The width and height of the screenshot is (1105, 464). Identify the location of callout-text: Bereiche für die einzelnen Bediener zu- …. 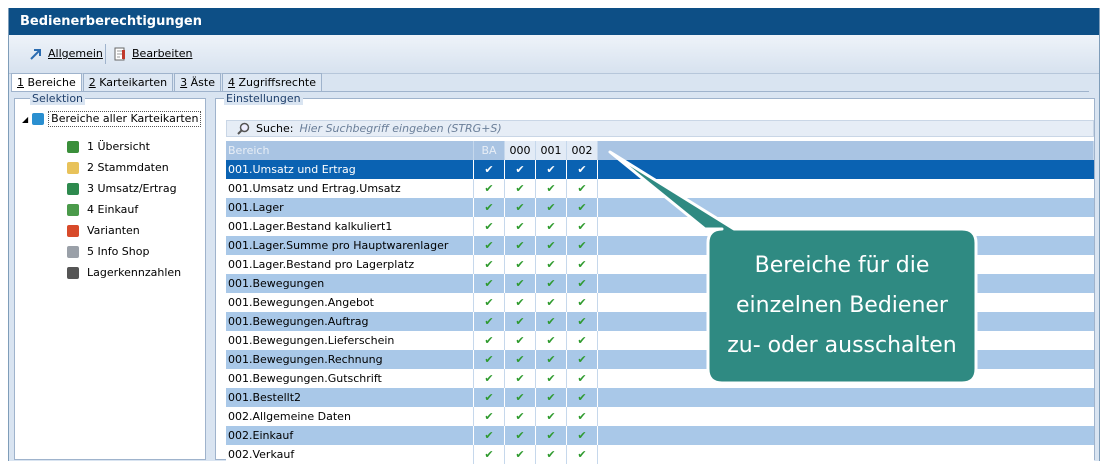
(842, 306).